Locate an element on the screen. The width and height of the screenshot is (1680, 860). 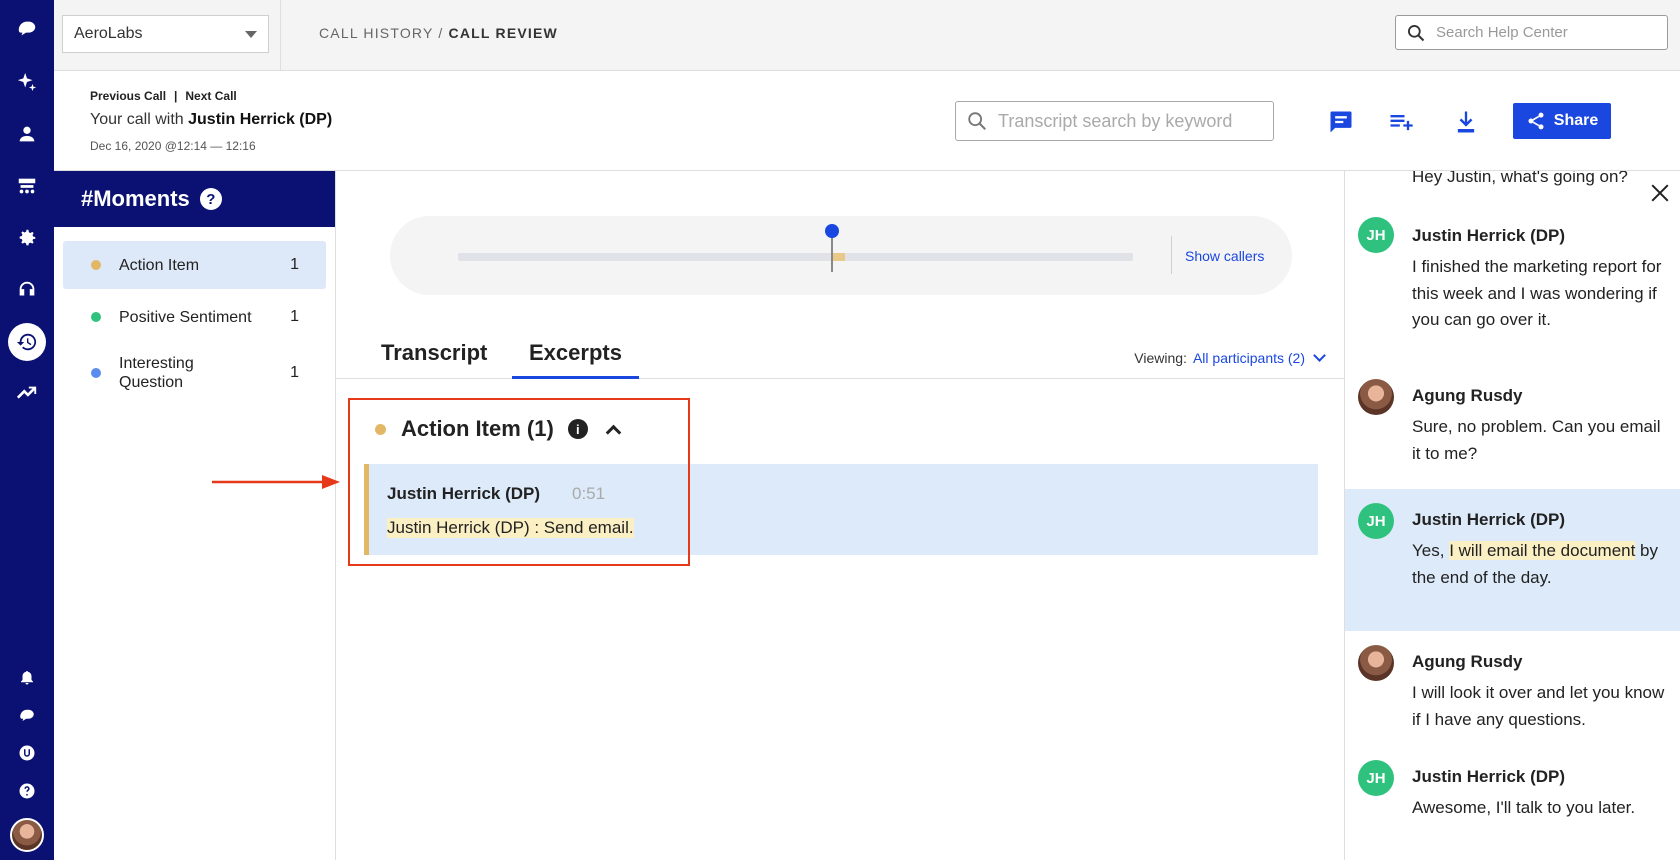
message-text: Hey Justin, what's going on? is located at coordinates (1520, 178).